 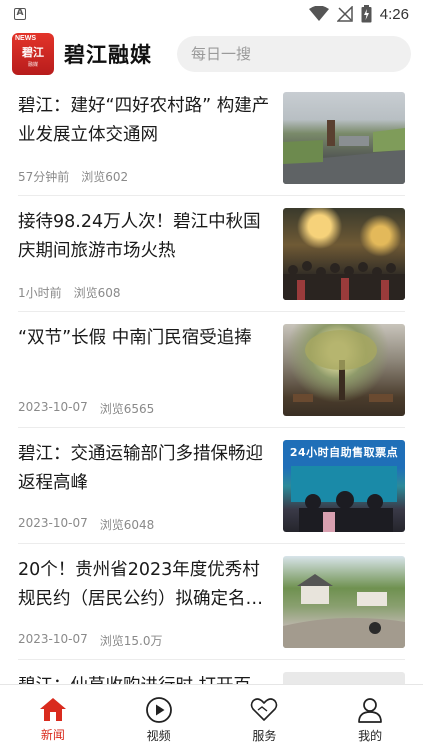 I want to click on news-views: 浏览608, so click(x=97, y=293).